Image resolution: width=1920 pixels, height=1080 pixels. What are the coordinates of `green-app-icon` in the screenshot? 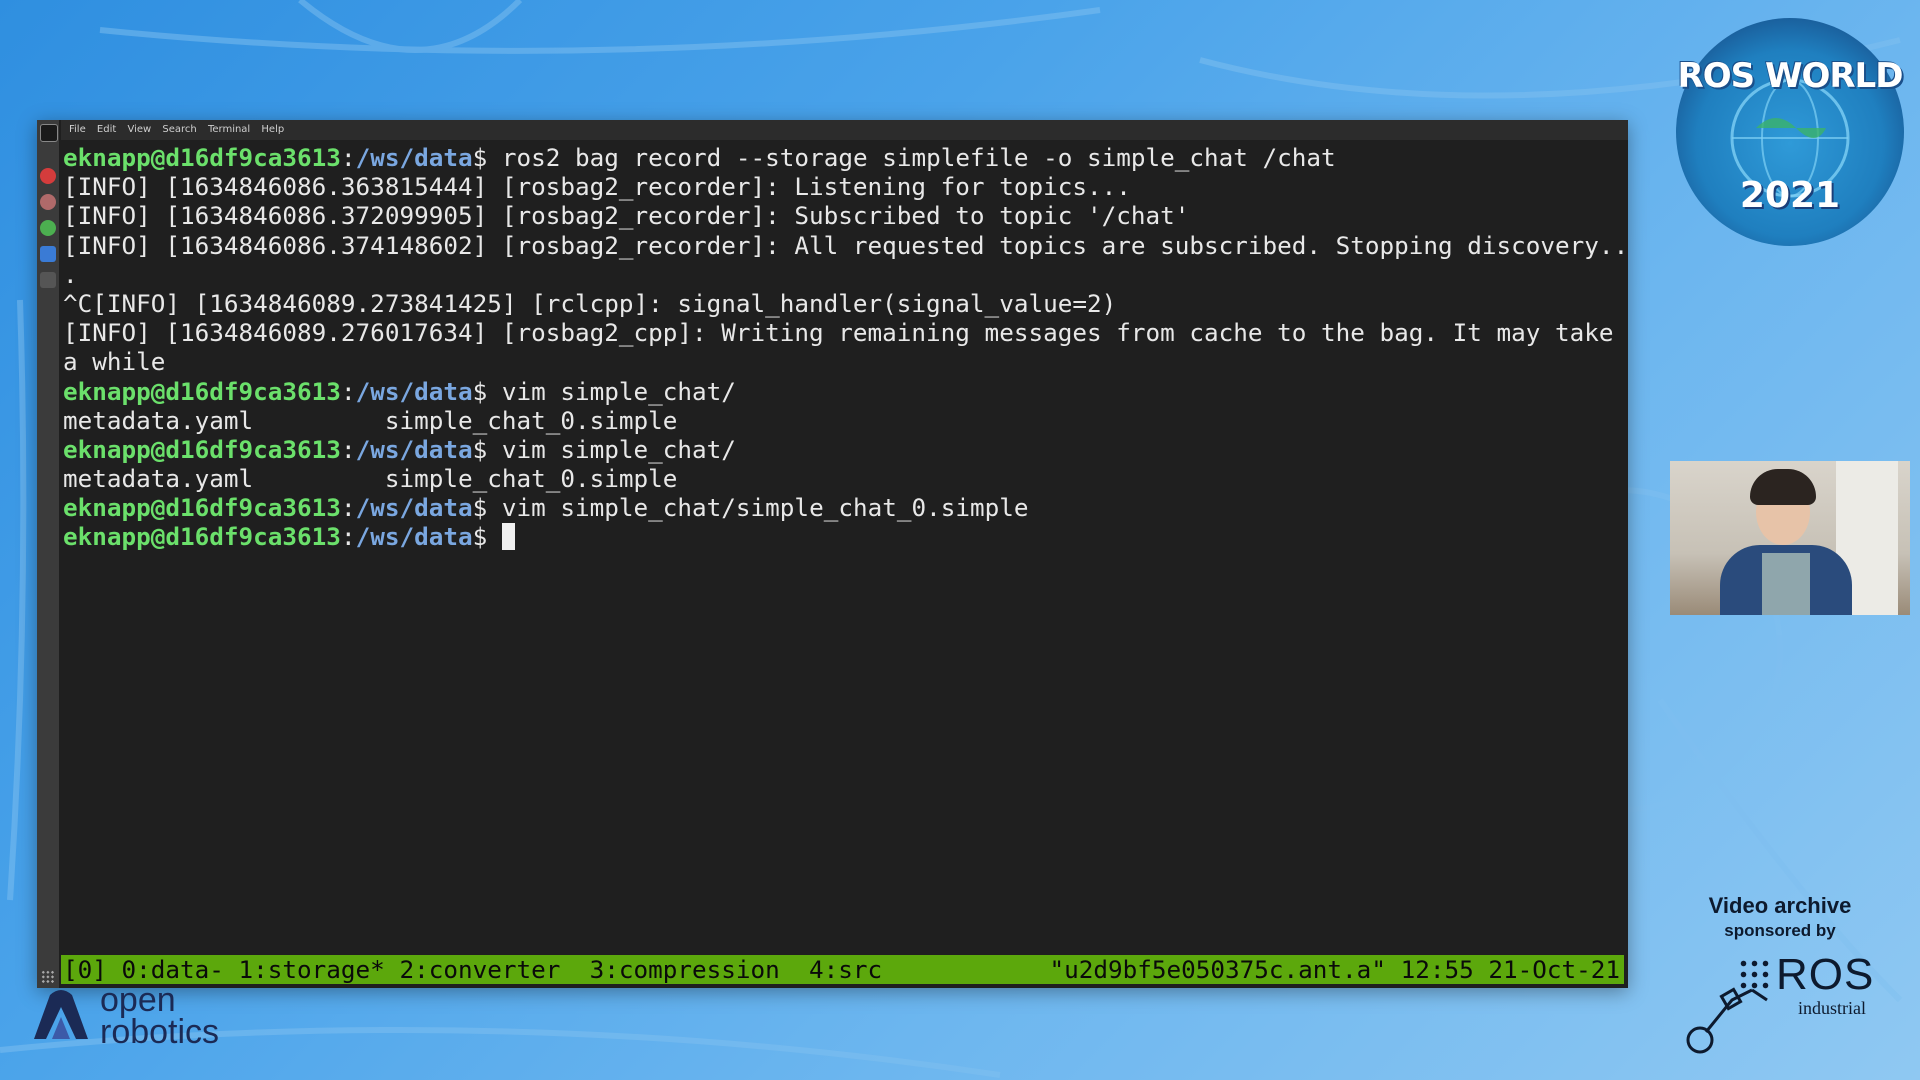 It's located at (48, 228).